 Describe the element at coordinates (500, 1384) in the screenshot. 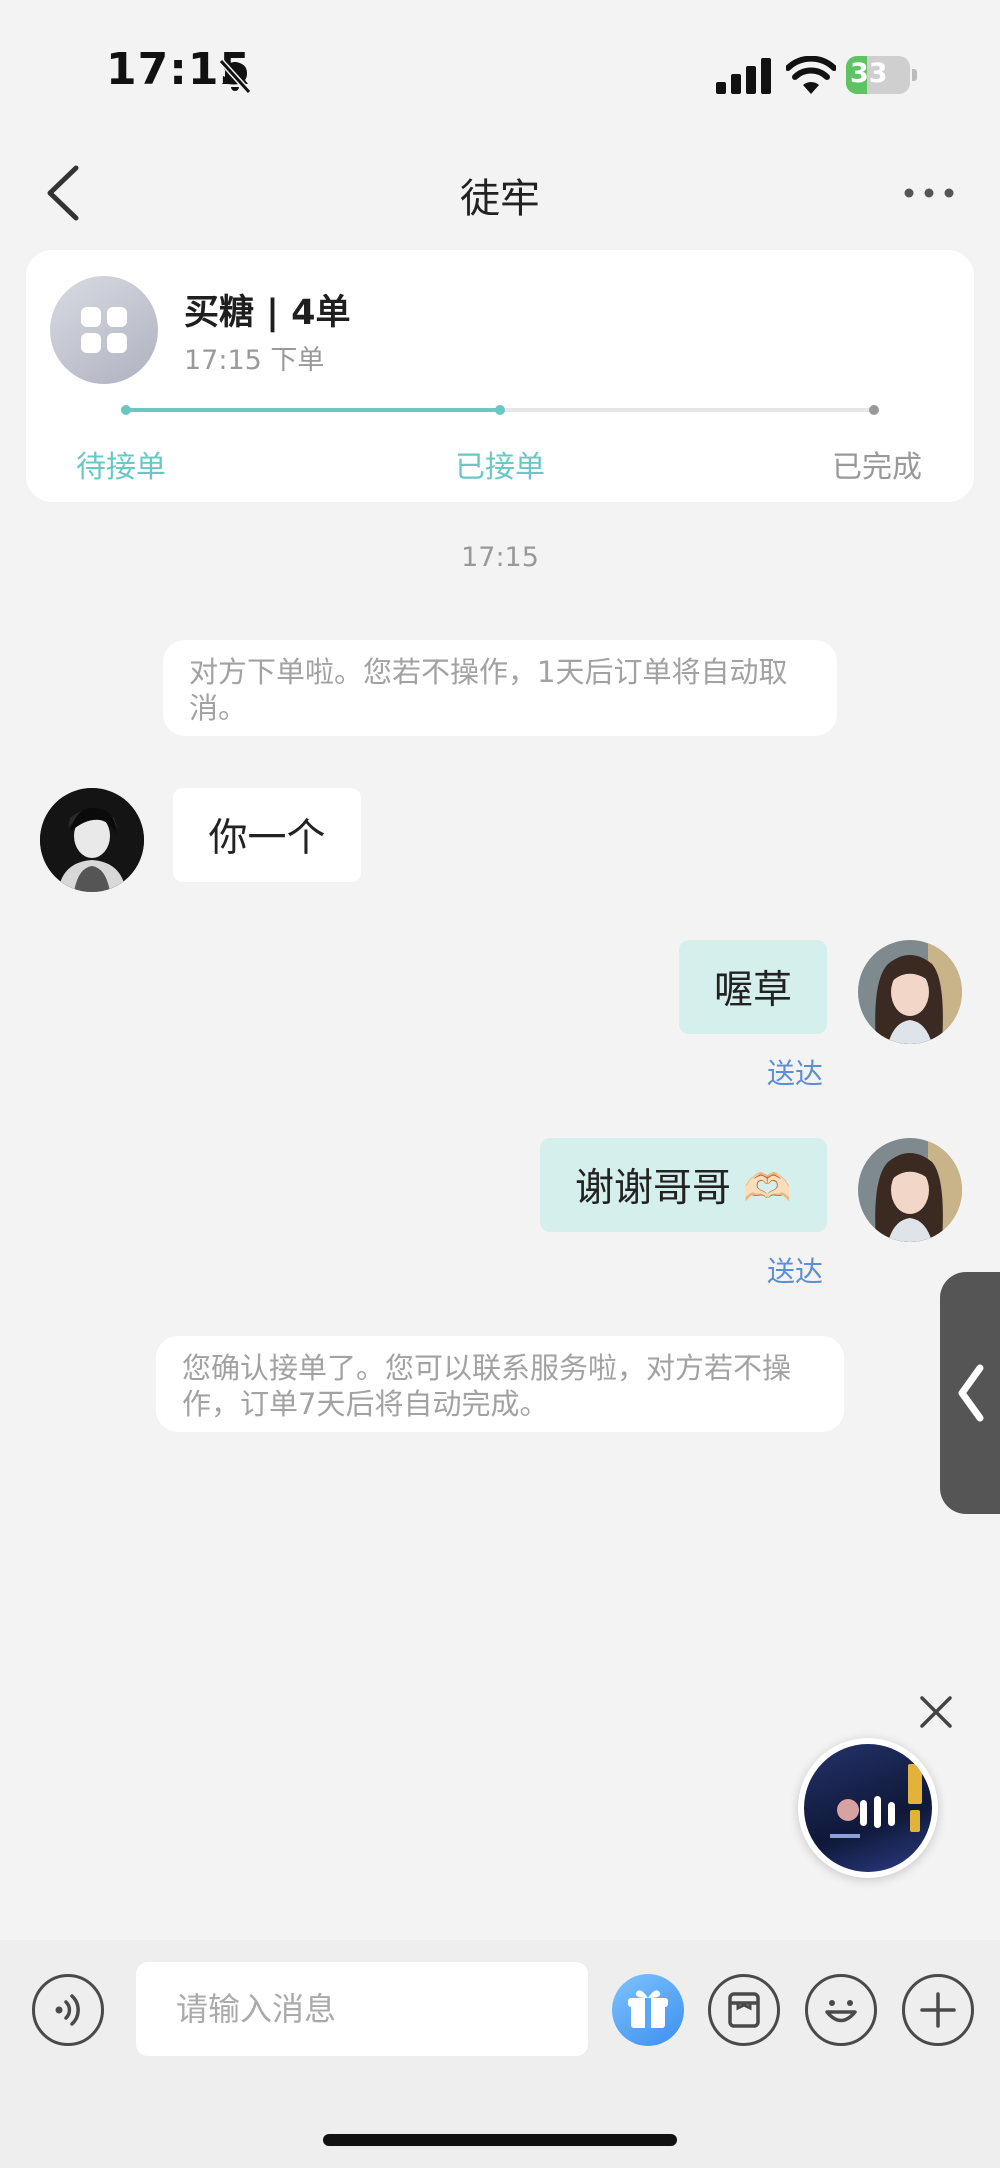

I see `system-notice-order-accepted: 您确认接单了。您可以联系服务啦，对方若不操作，订单7天后将自动完成。` at that location.